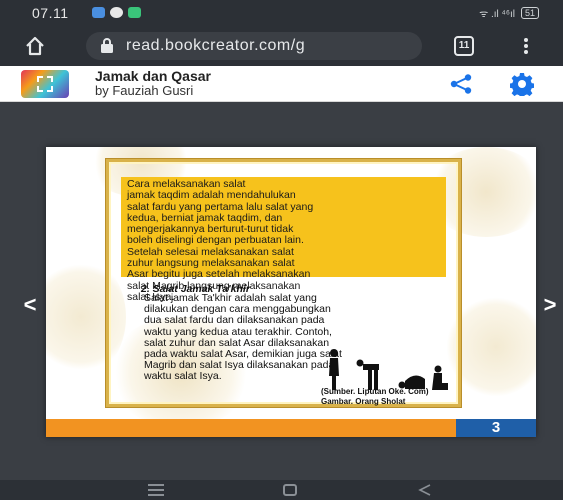 The width and height of the screenshot is (563, 500). I want to click on recent-apps-icon, so click(156, 490).